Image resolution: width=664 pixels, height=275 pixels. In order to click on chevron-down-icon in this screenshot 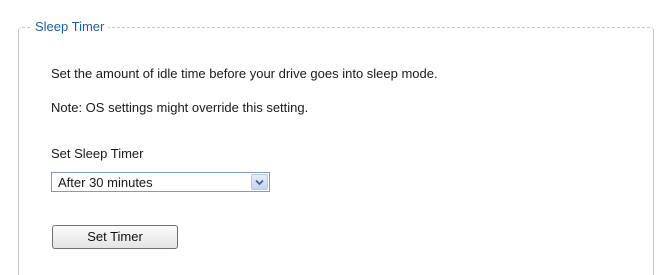, I will do `click(259, 182)`.